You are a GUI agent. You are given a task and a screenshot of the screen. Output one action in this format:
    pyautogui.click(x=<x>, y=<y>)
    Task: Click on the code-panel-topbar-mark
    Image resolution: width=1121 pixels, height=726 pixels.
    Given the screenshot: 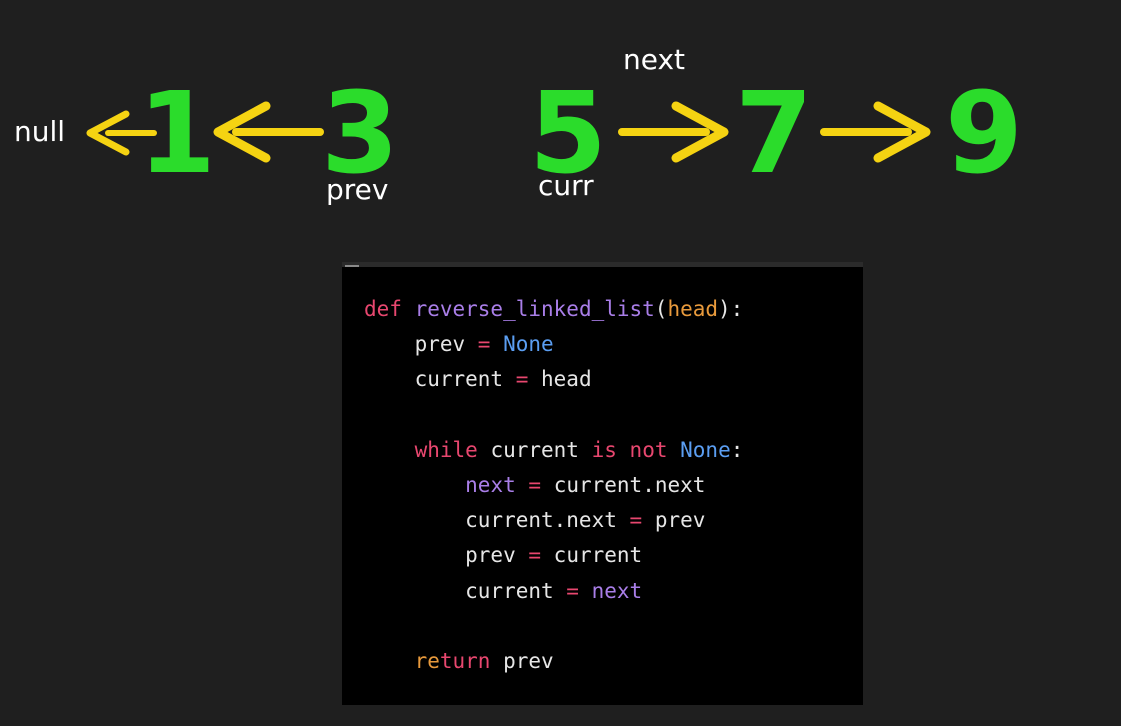 What is the action you would take?
    pyautogui.click(x=352, y=266)
    